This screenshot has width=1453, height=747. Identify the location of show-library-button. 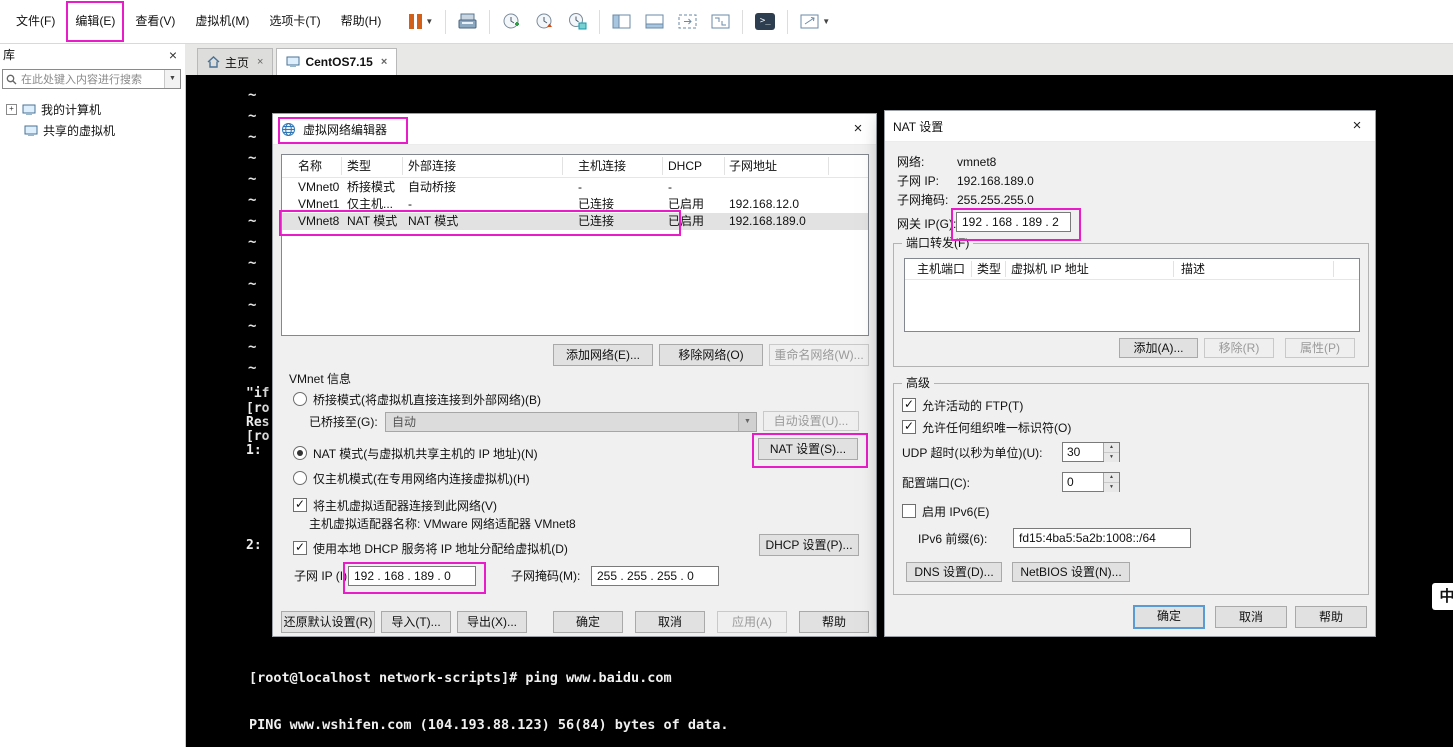
(621, 21).